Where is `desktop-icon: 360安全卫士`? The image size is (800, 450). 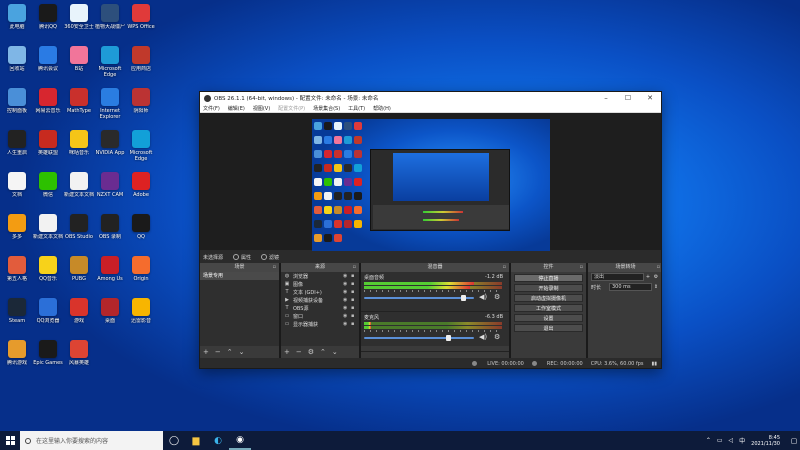 desktop-icon: 360安全卫士 is located at coordinates (79, 20).